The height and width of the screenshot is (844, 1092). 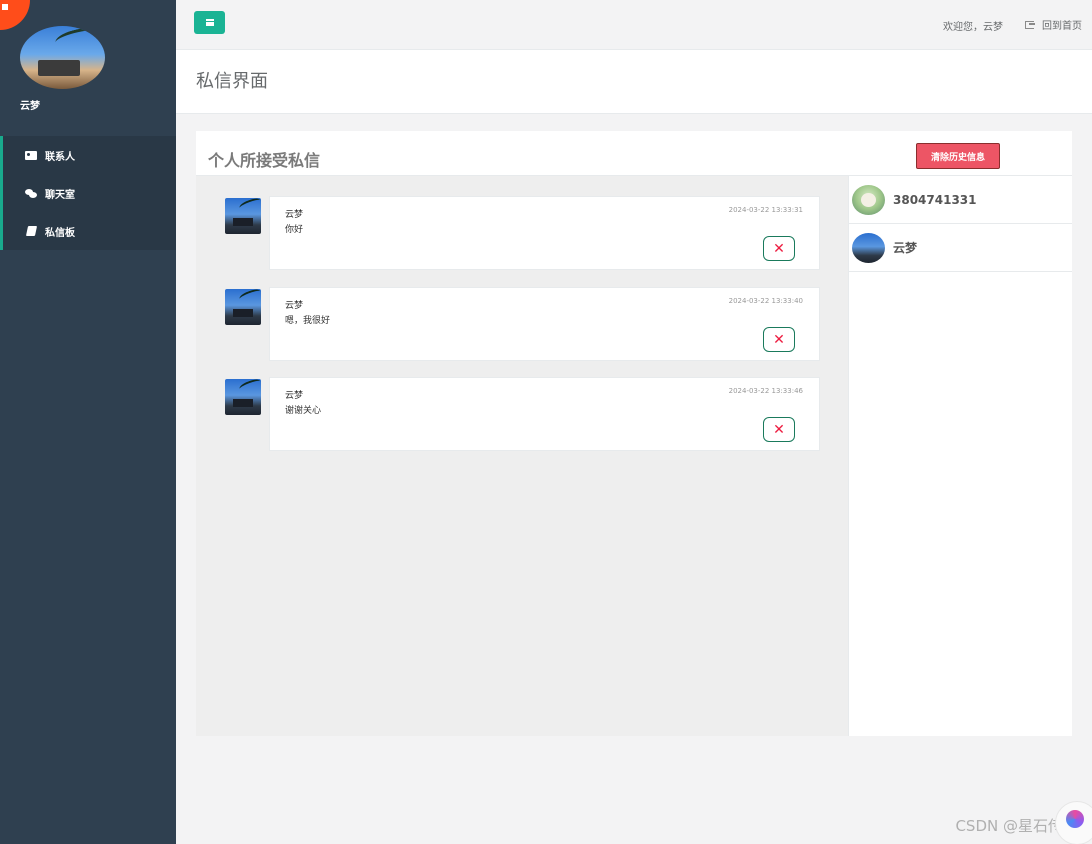 I want to click on contact-list: 3804741331 云梦, so click(x=960, y=456).